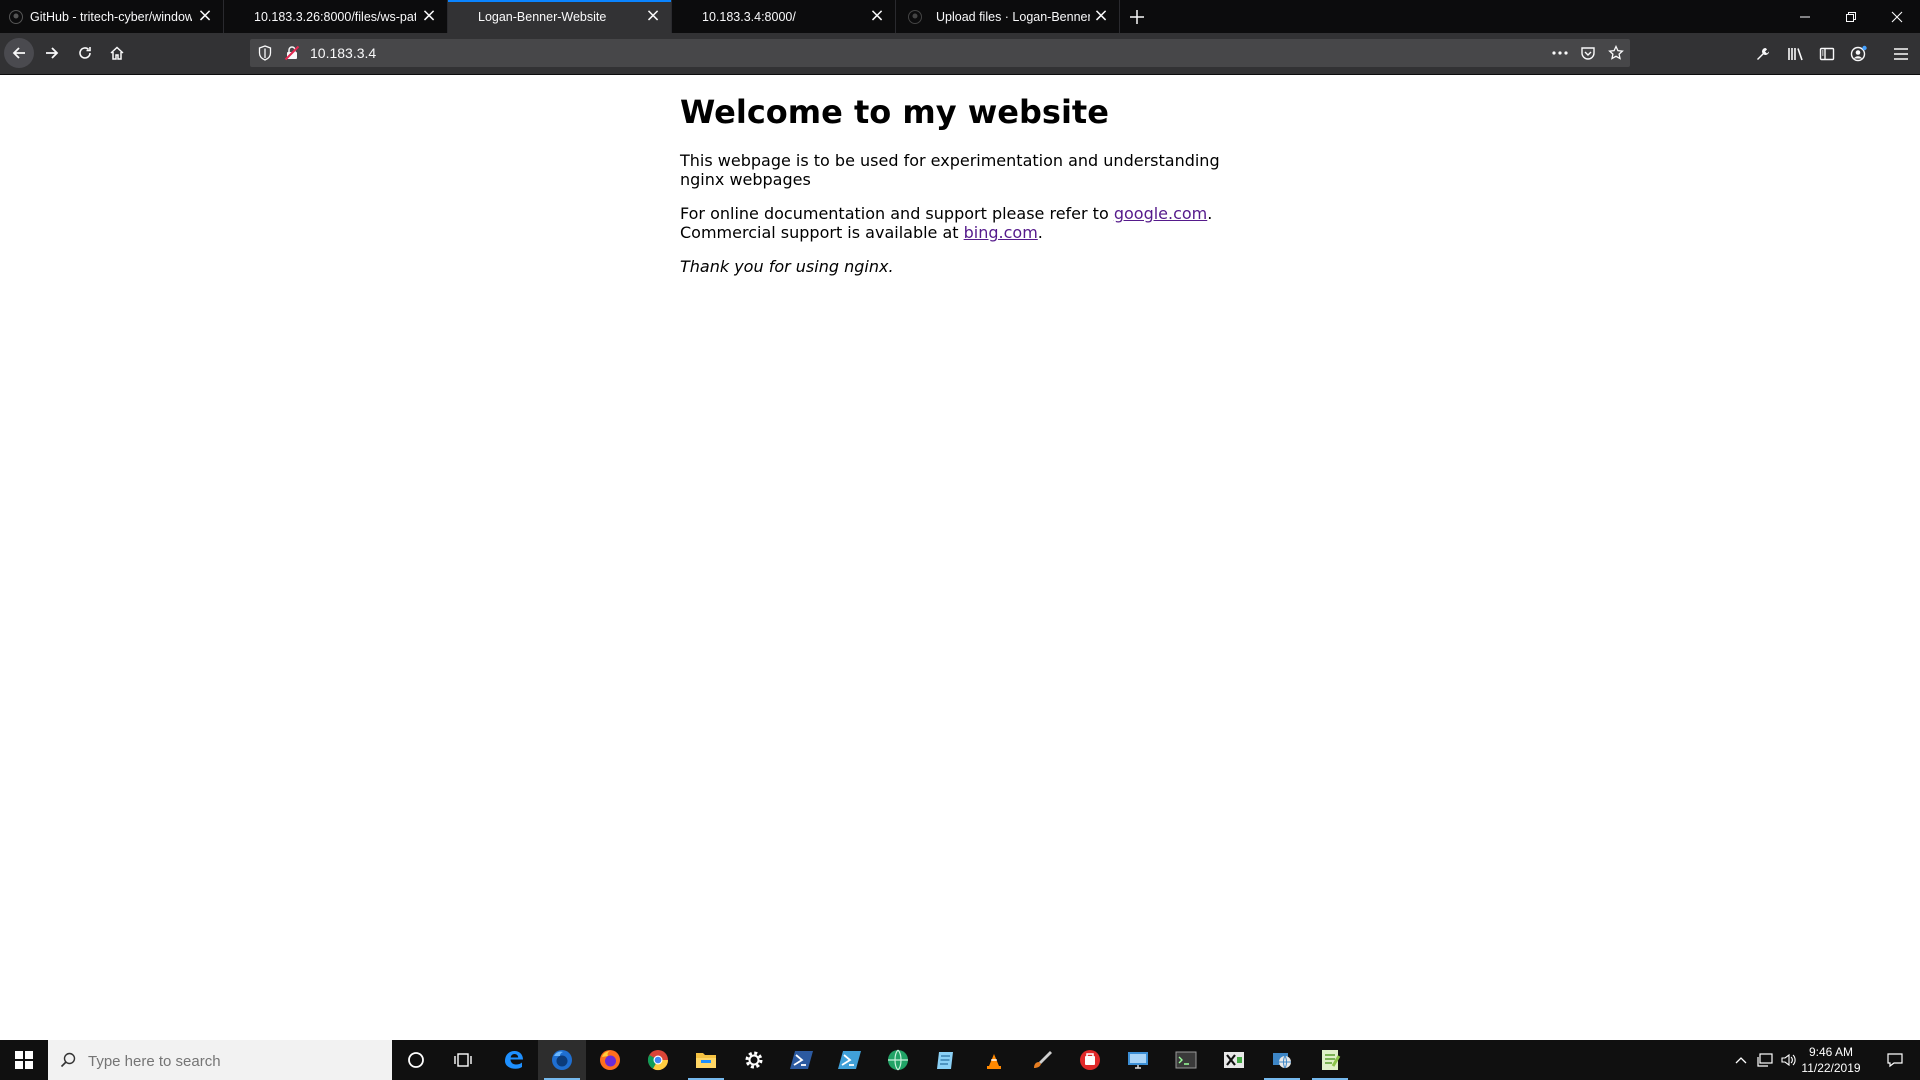  I want to click on home-button, so click(117, 53).